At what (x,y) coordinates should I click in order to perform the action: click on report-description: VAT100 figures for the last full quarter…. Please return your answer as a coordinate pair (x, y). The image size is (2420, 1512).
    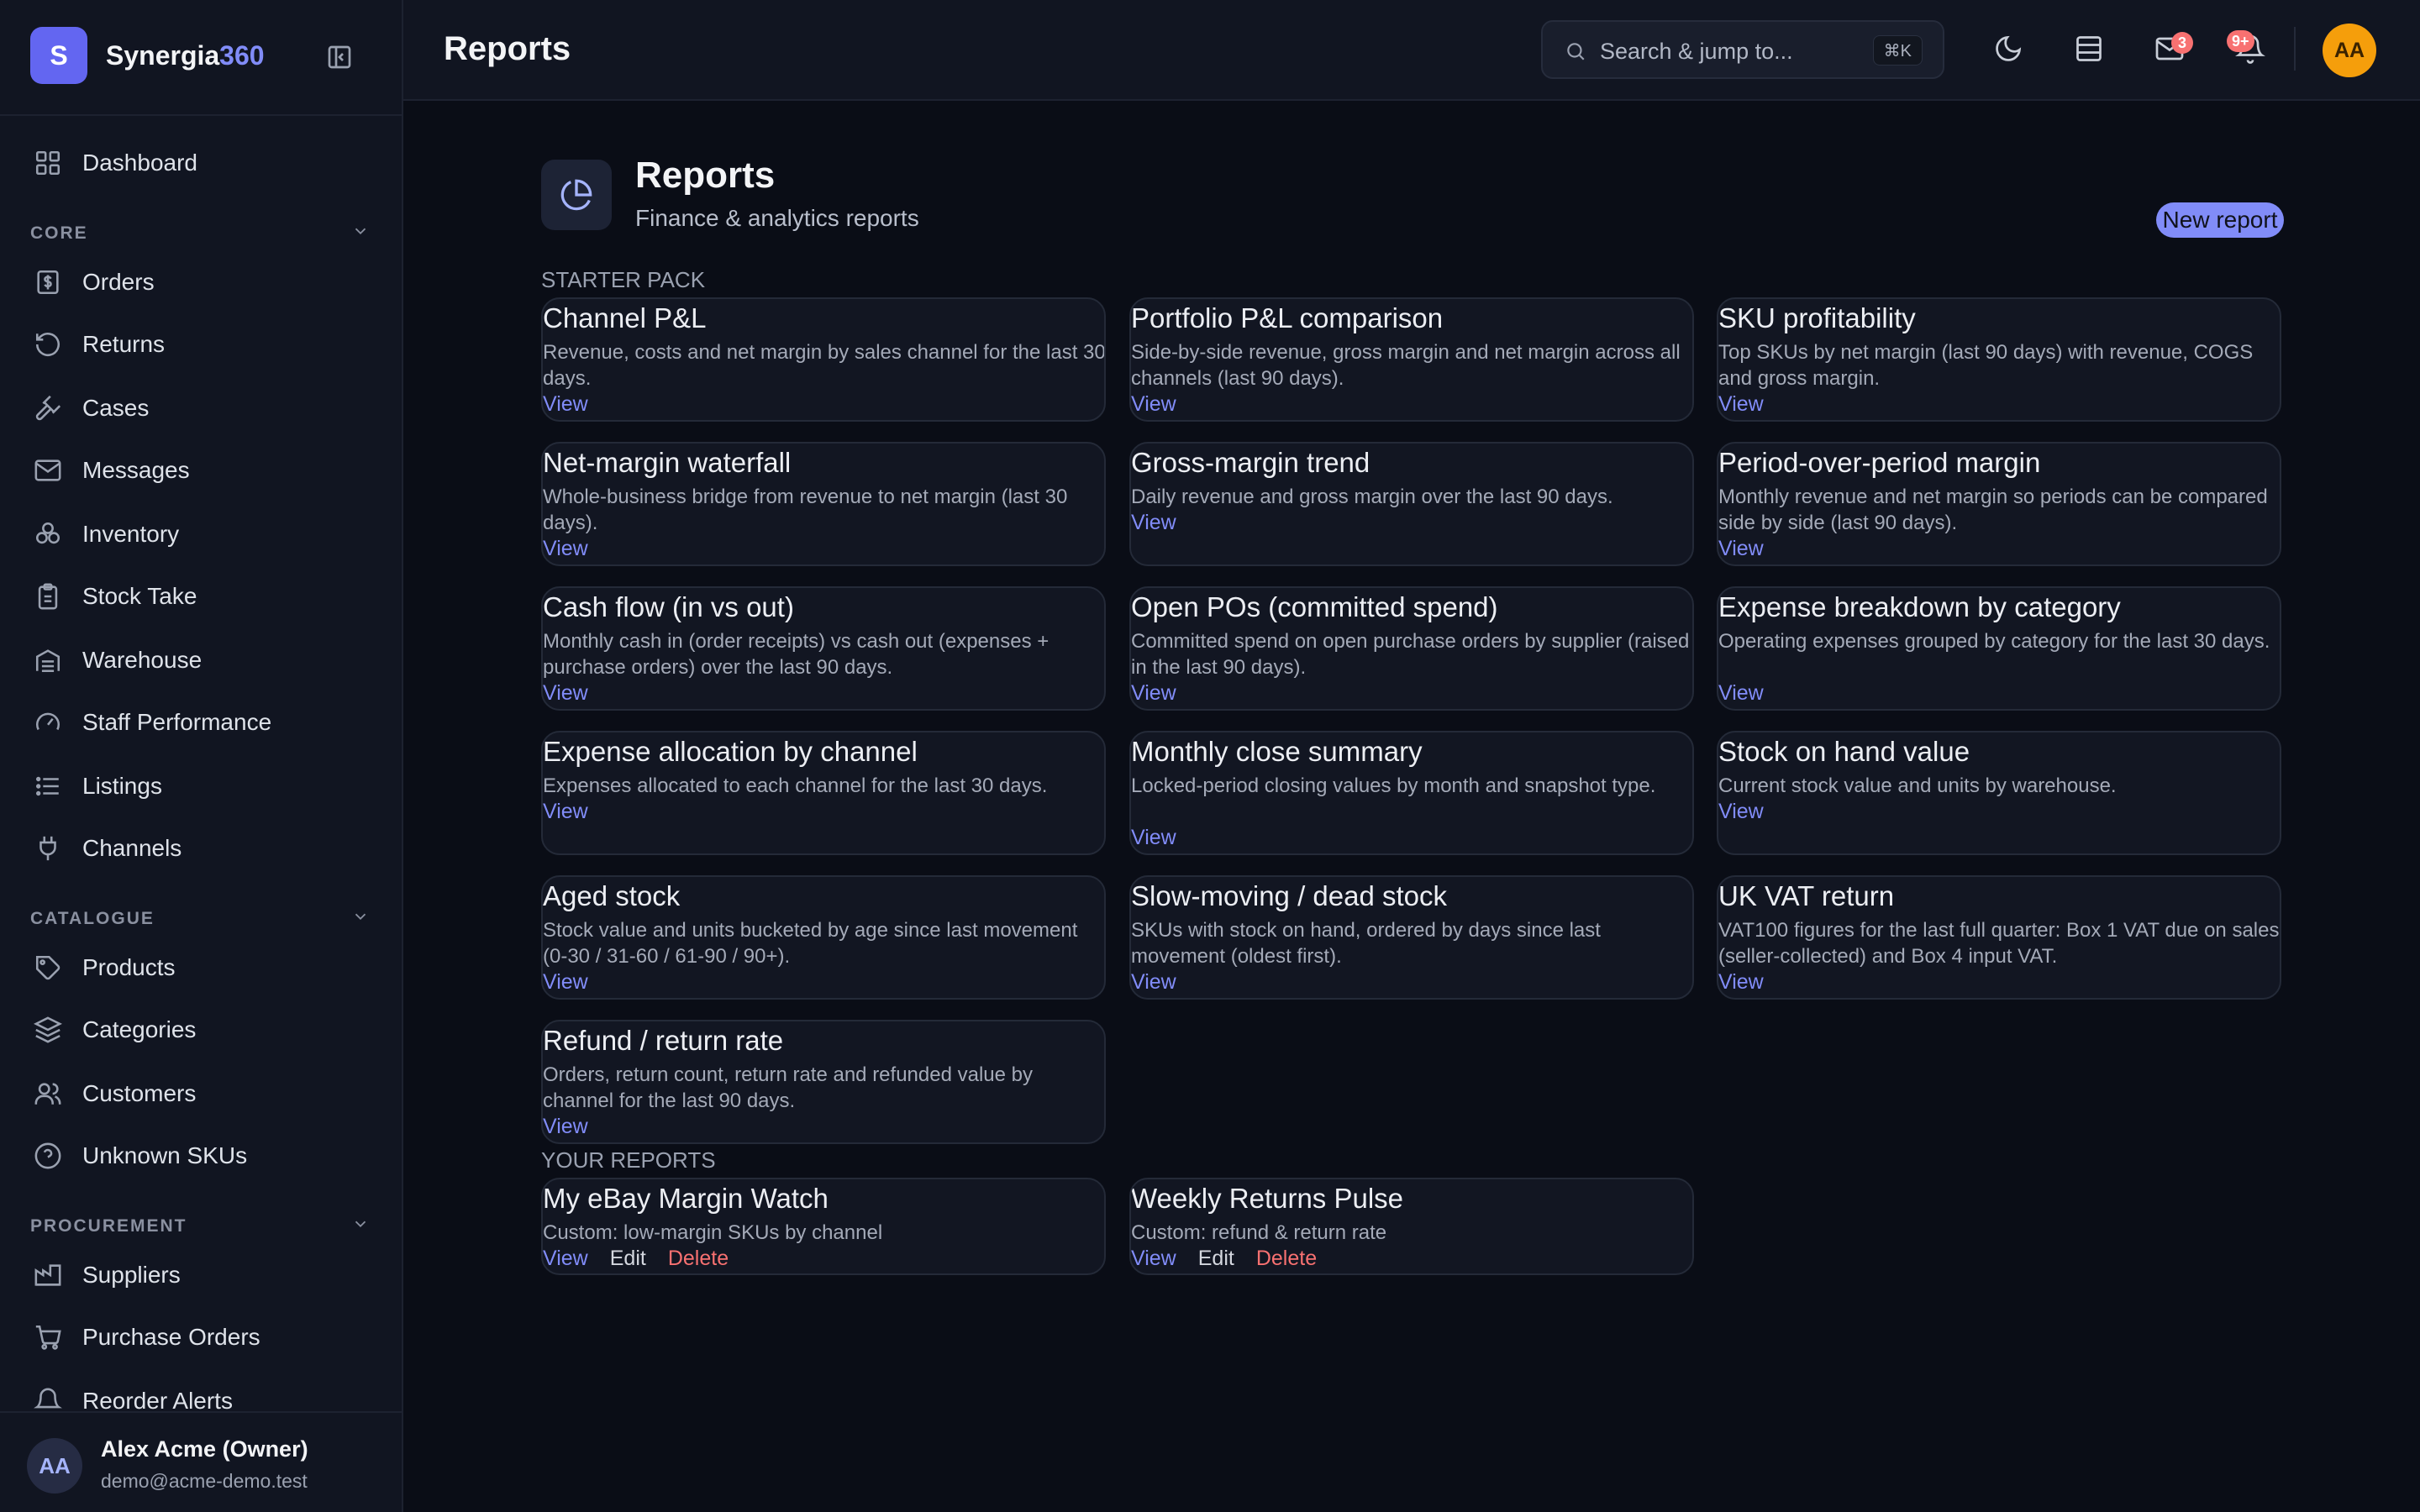
    Looking at the image, I should click on (1999, 943).